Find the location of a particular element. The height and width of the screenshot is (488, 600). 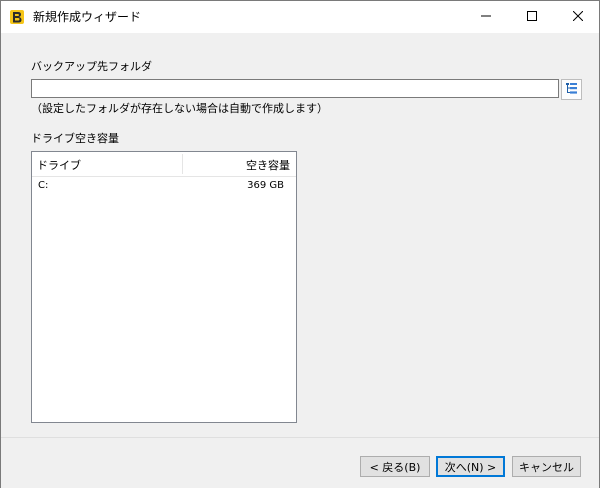

column-divider is located at coordinates (182, 164).